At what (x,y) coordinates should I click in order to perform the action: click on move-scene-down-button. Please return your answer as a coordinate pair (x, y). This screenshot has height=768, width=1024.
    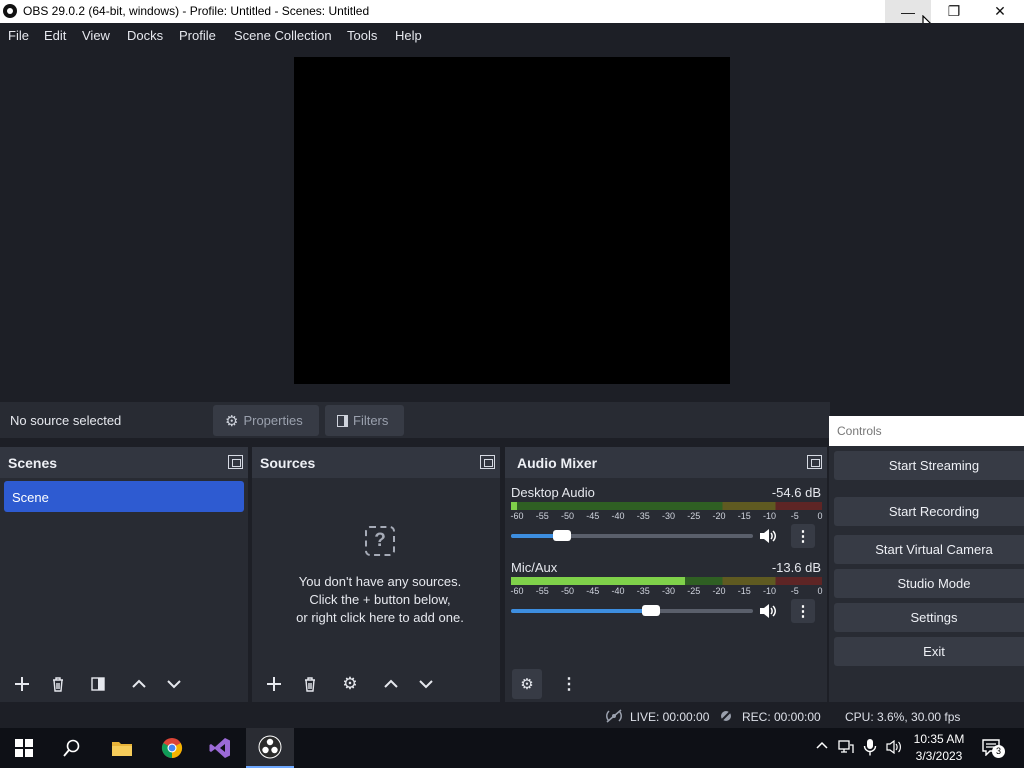
    Looking at the image, I should click on (174, 684).